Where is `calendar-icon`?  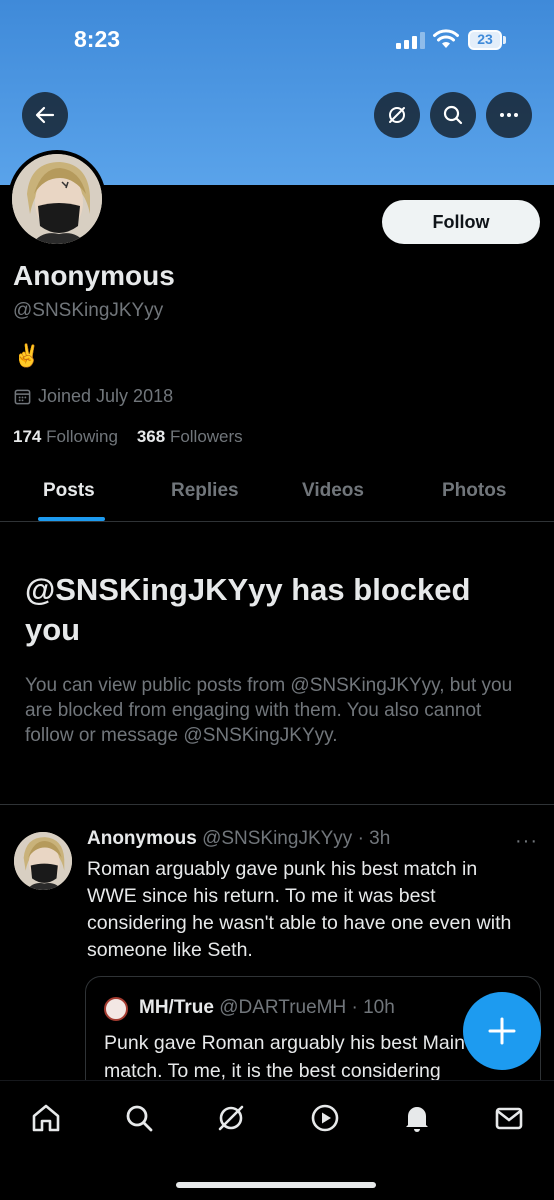 calendar-icon is located at coordinates (22, 397).